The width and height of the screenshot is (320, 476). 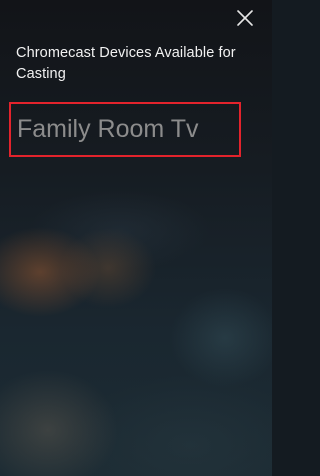 I want to click on device-label: Family Room Tv, so click(x=108, y=129).